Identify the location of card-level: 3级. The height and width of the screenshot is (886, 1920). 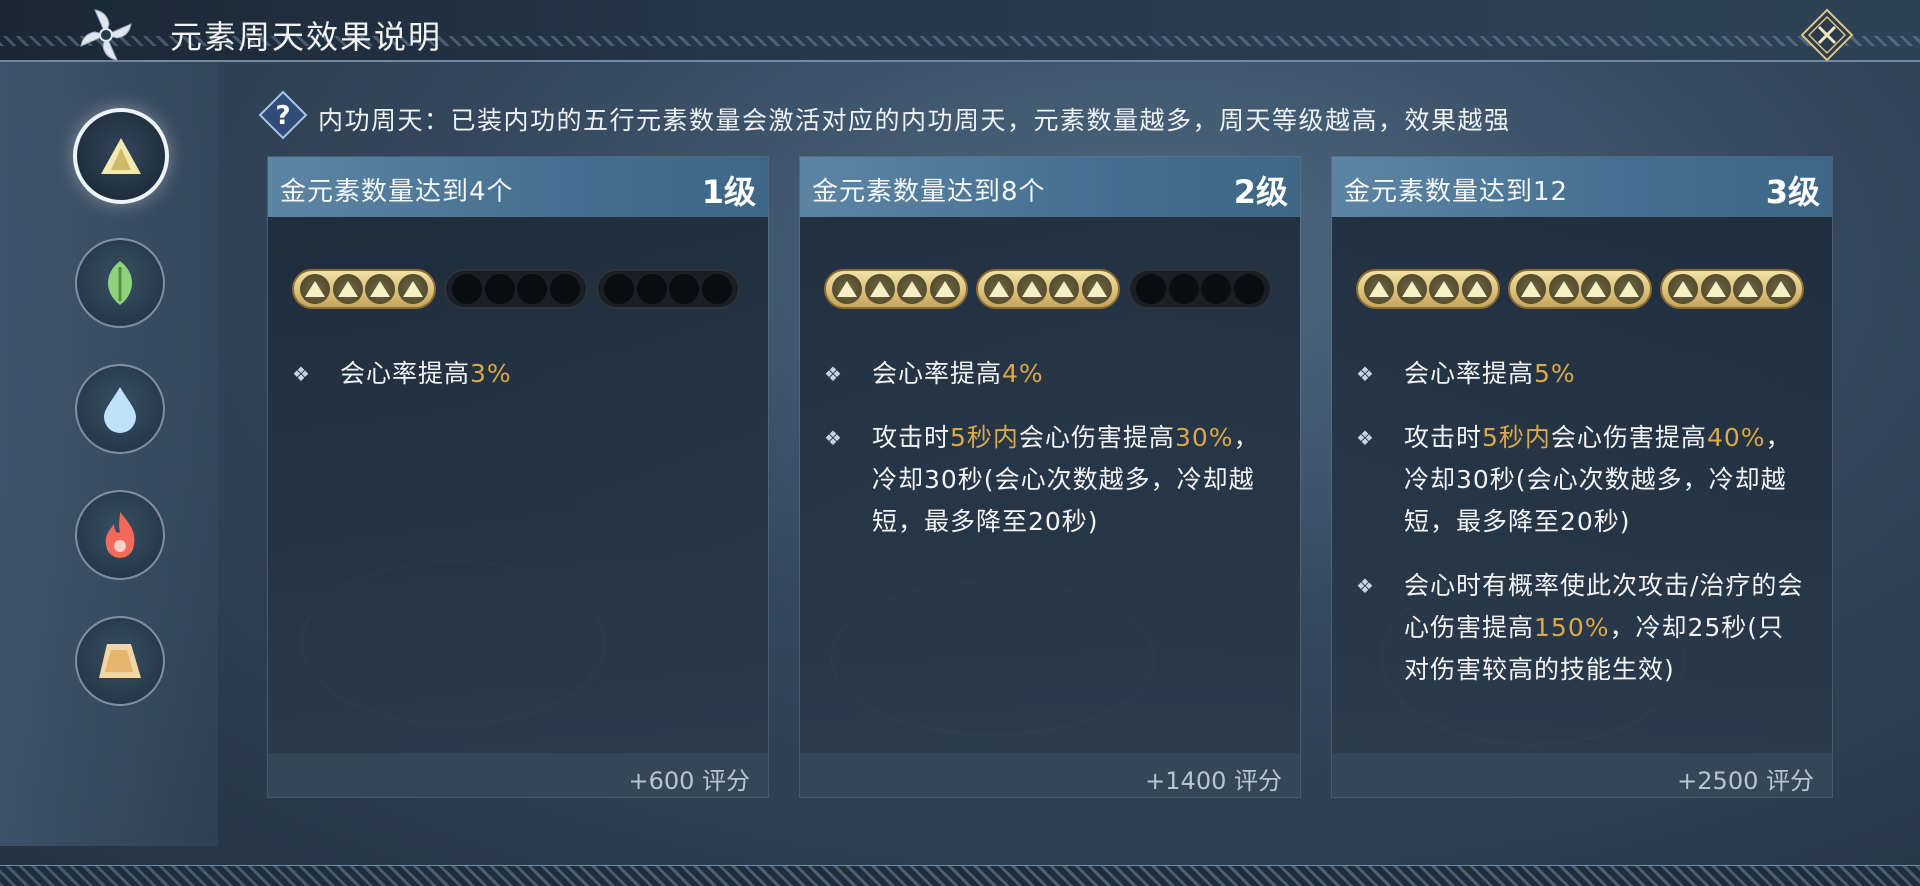
(1792, 192).